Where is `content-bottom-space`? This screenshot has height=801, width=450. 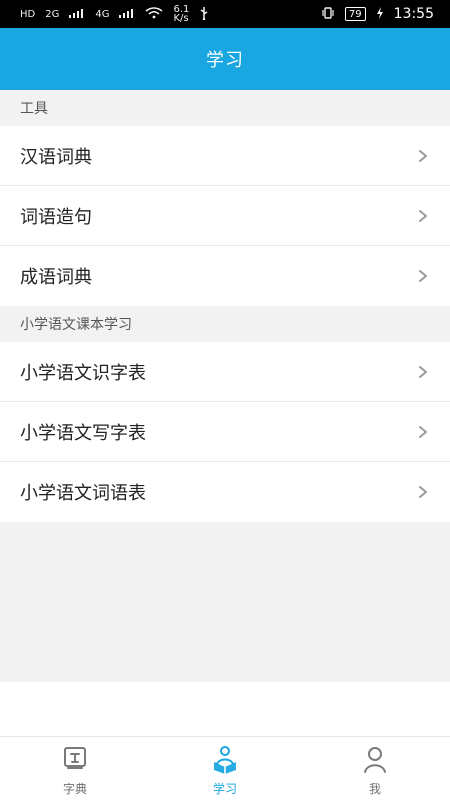 content-bottom-space is located at coordinates (225, 709).